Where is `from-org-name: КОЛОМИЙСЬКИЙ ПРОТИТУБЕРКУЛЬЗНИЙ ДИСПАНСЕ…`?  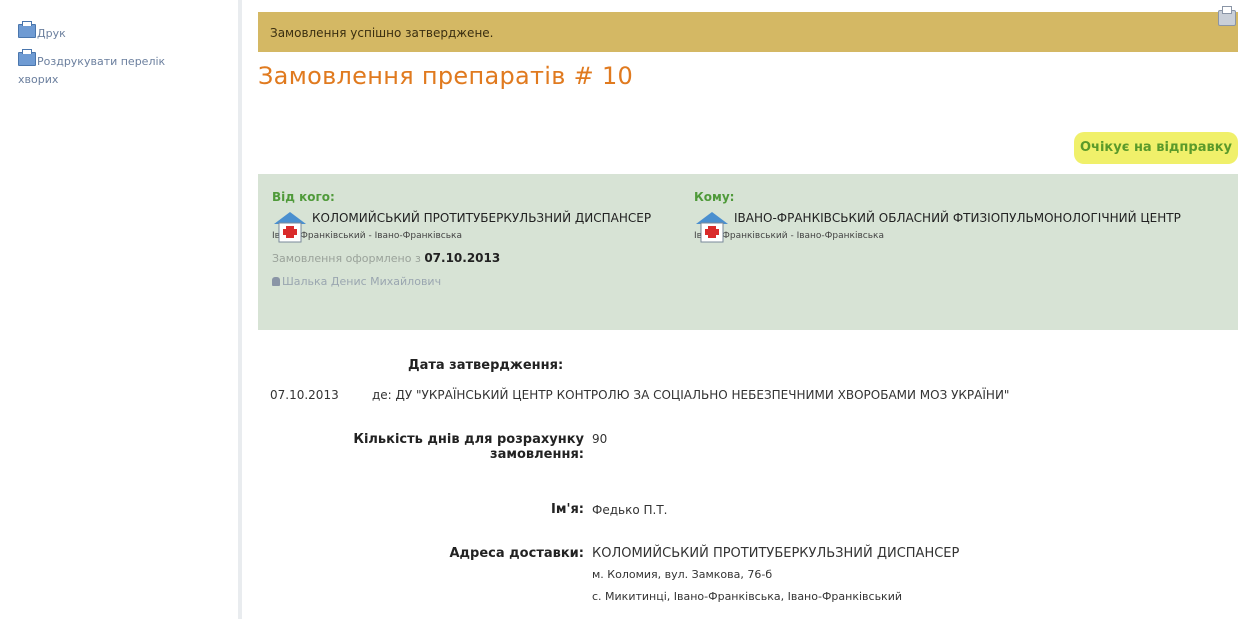
from-org-name: КОЛОМИЙСЬКИЙ ПРОТИТУБЕРКУЛЬЗНИЙ ДИСПАНСЕ… is located at coordinates (482, 218).